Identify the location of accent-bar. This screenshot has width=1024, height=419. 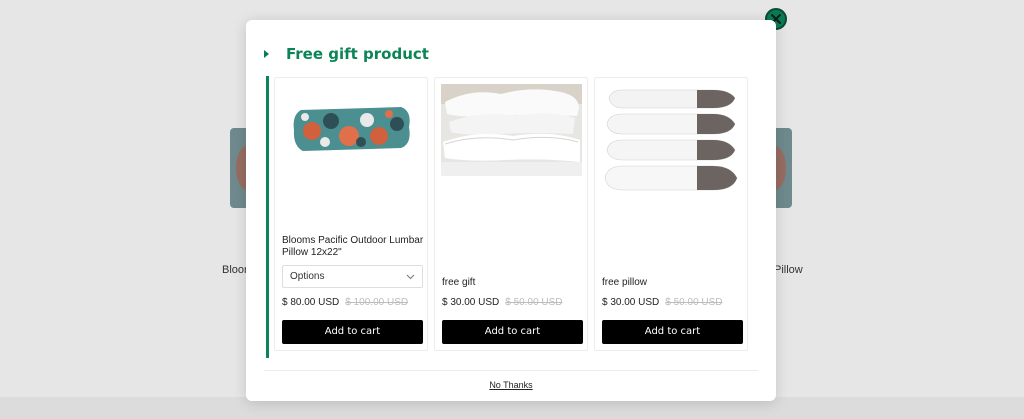
(267, 217).